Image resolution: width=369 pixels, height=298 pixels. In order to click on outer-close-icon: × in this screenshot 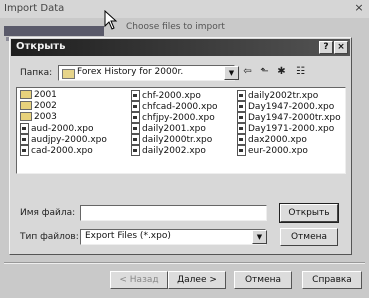, I will do `click(359, 8)`.